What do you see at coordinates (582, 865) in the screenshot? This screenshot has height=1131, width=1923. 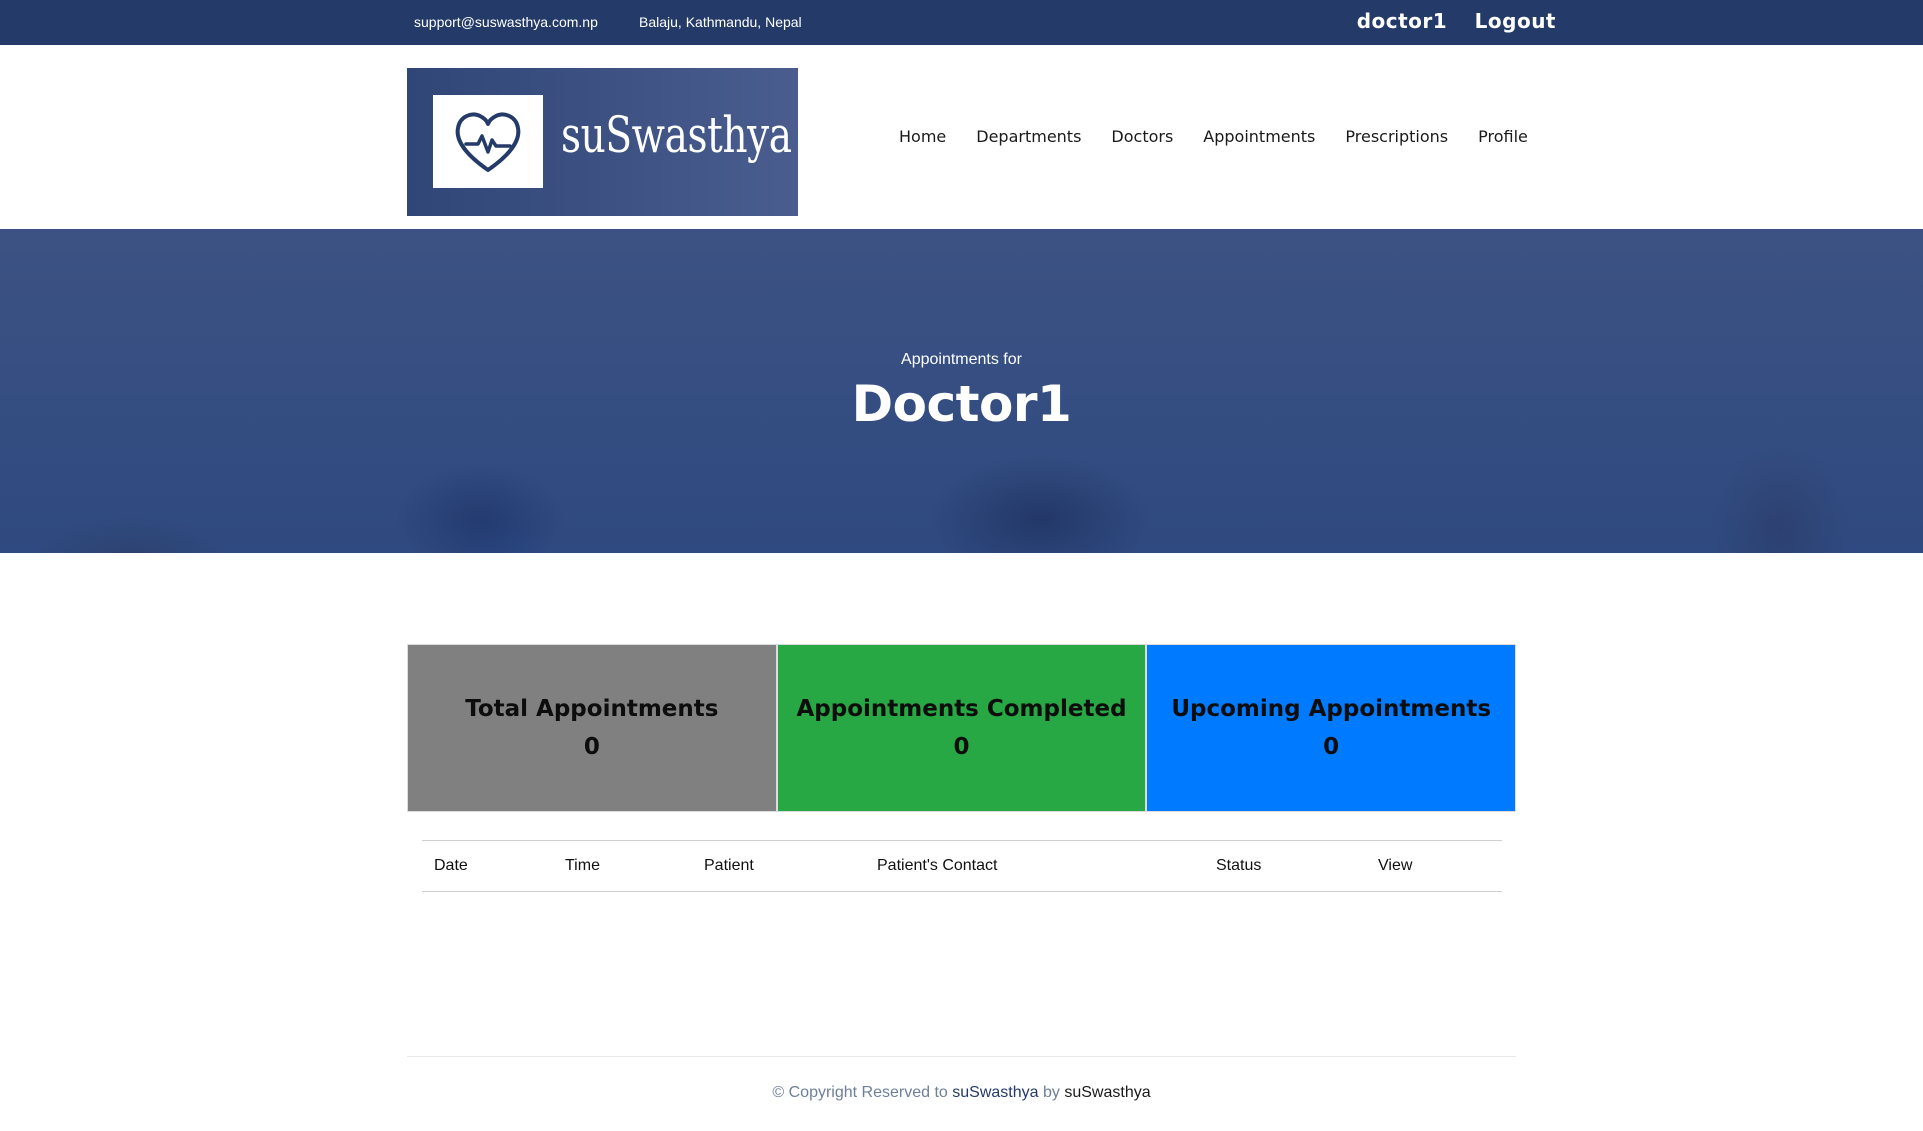 I see `column-time: Time` at bounding box center [582, 865].